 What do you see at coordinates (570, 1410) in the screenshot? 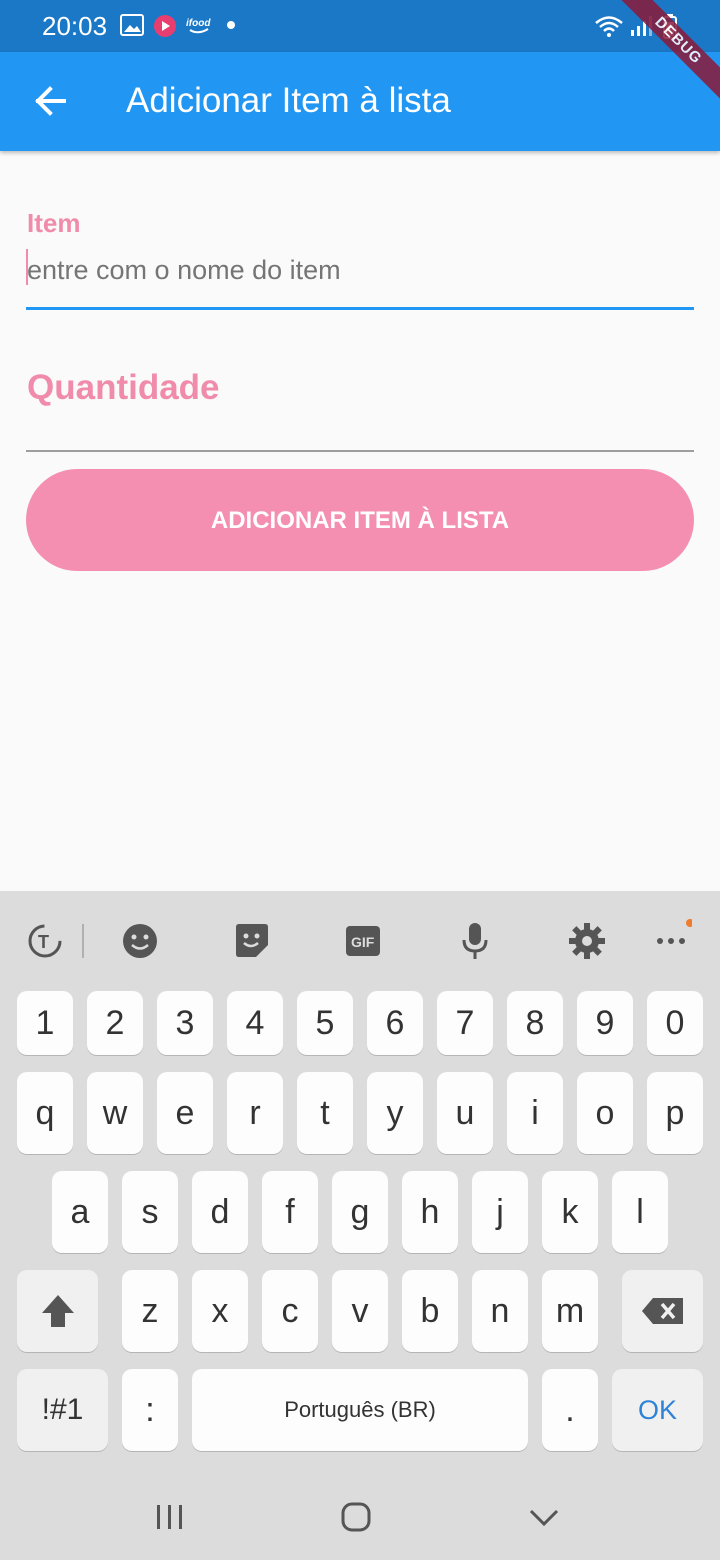
I see `period-key: .` at bounding box center [570, 1410].